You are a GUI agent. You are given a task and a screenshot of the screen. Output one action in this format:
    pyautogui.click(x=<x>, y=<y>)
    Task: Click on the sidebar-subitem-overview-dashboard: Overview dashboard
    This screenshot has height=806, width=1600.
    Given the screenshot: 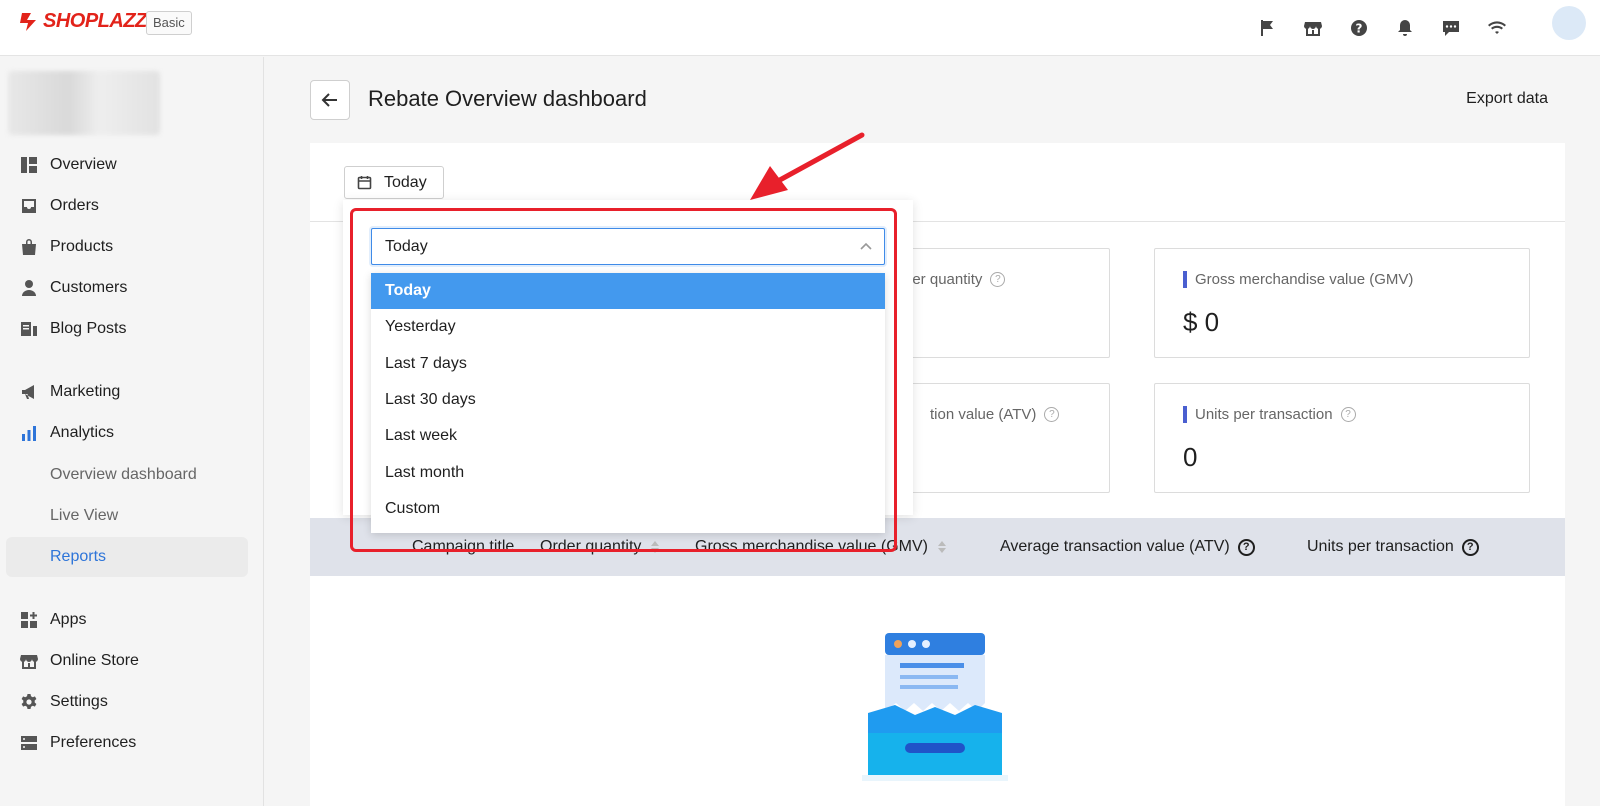 What is the action you would take?
    pyautogui.click(x=127, y=475)
    